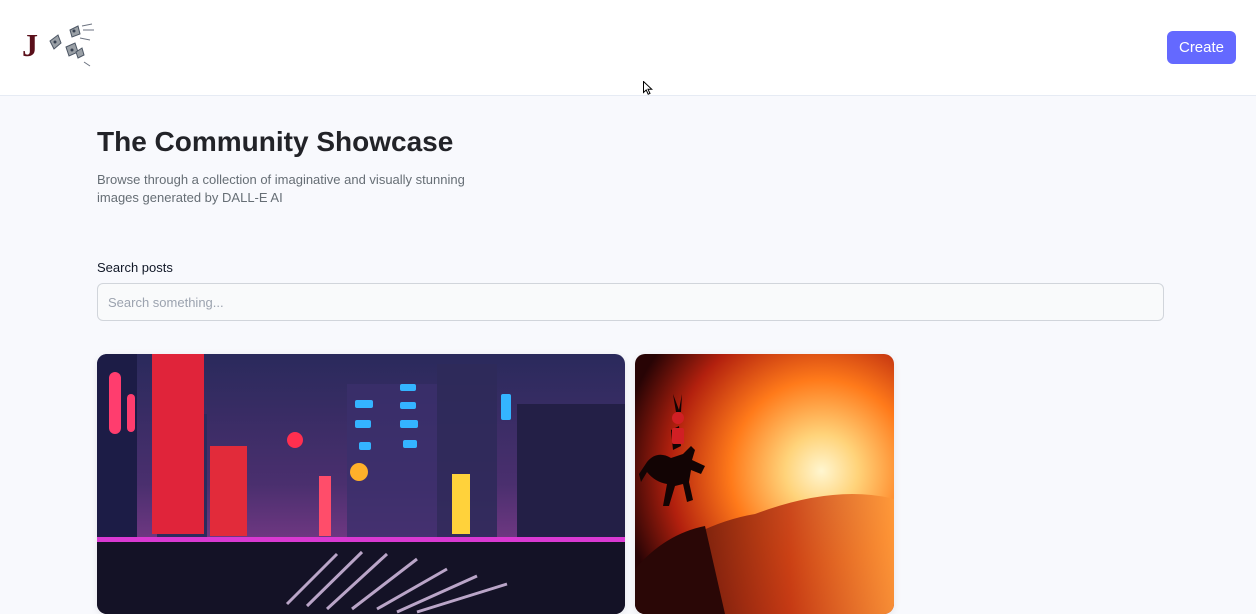 The width and height of the screenshot is (1256, 614). I want to click on post-image, so click(764, 484).